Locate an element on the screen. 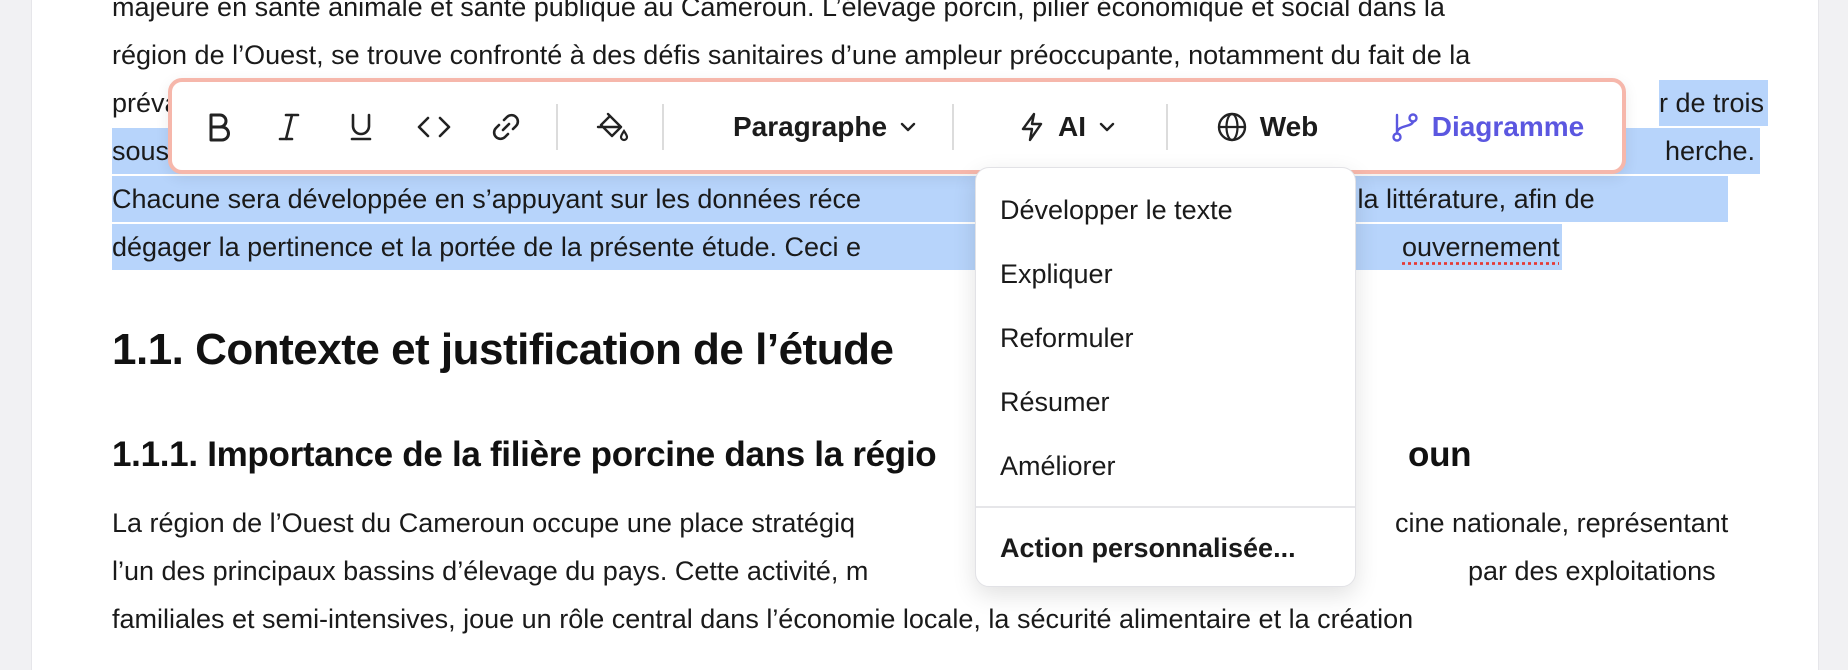  diagram-label: Diagramme is located at coordinates (1508, 126).